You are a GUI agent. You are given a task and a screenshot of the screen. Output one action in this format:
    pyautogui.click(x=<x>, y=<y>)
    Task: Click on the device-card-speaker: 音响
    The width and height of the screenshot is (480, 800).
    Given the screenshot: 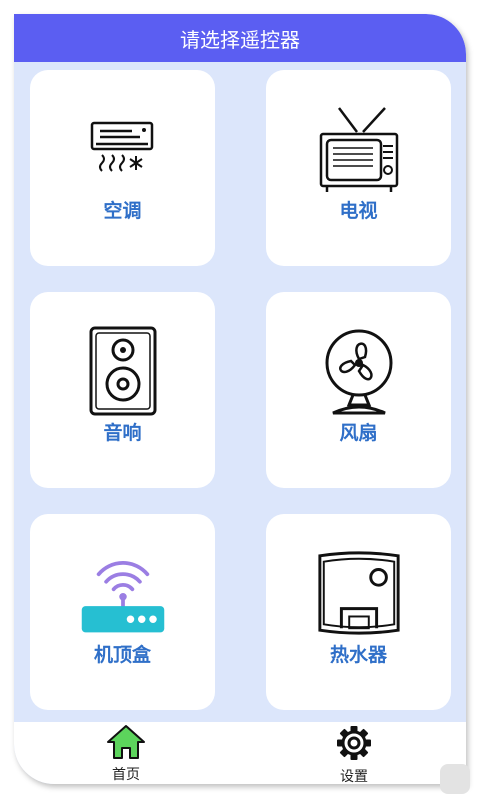 What is the action you would take?
    pyautogui.click(x=122, y=390)
    